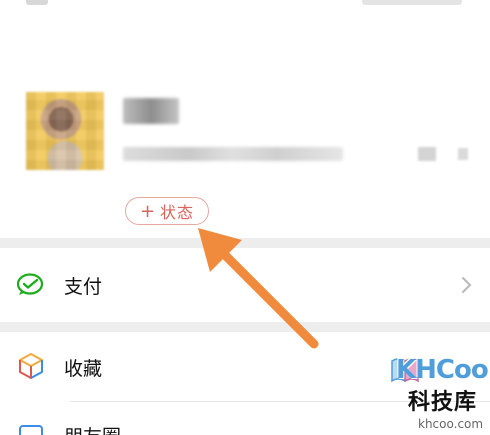  Describe the element at coordinates (83, 287) in the screenshot. I see `menu-item-pay-label: 支付` at that location.